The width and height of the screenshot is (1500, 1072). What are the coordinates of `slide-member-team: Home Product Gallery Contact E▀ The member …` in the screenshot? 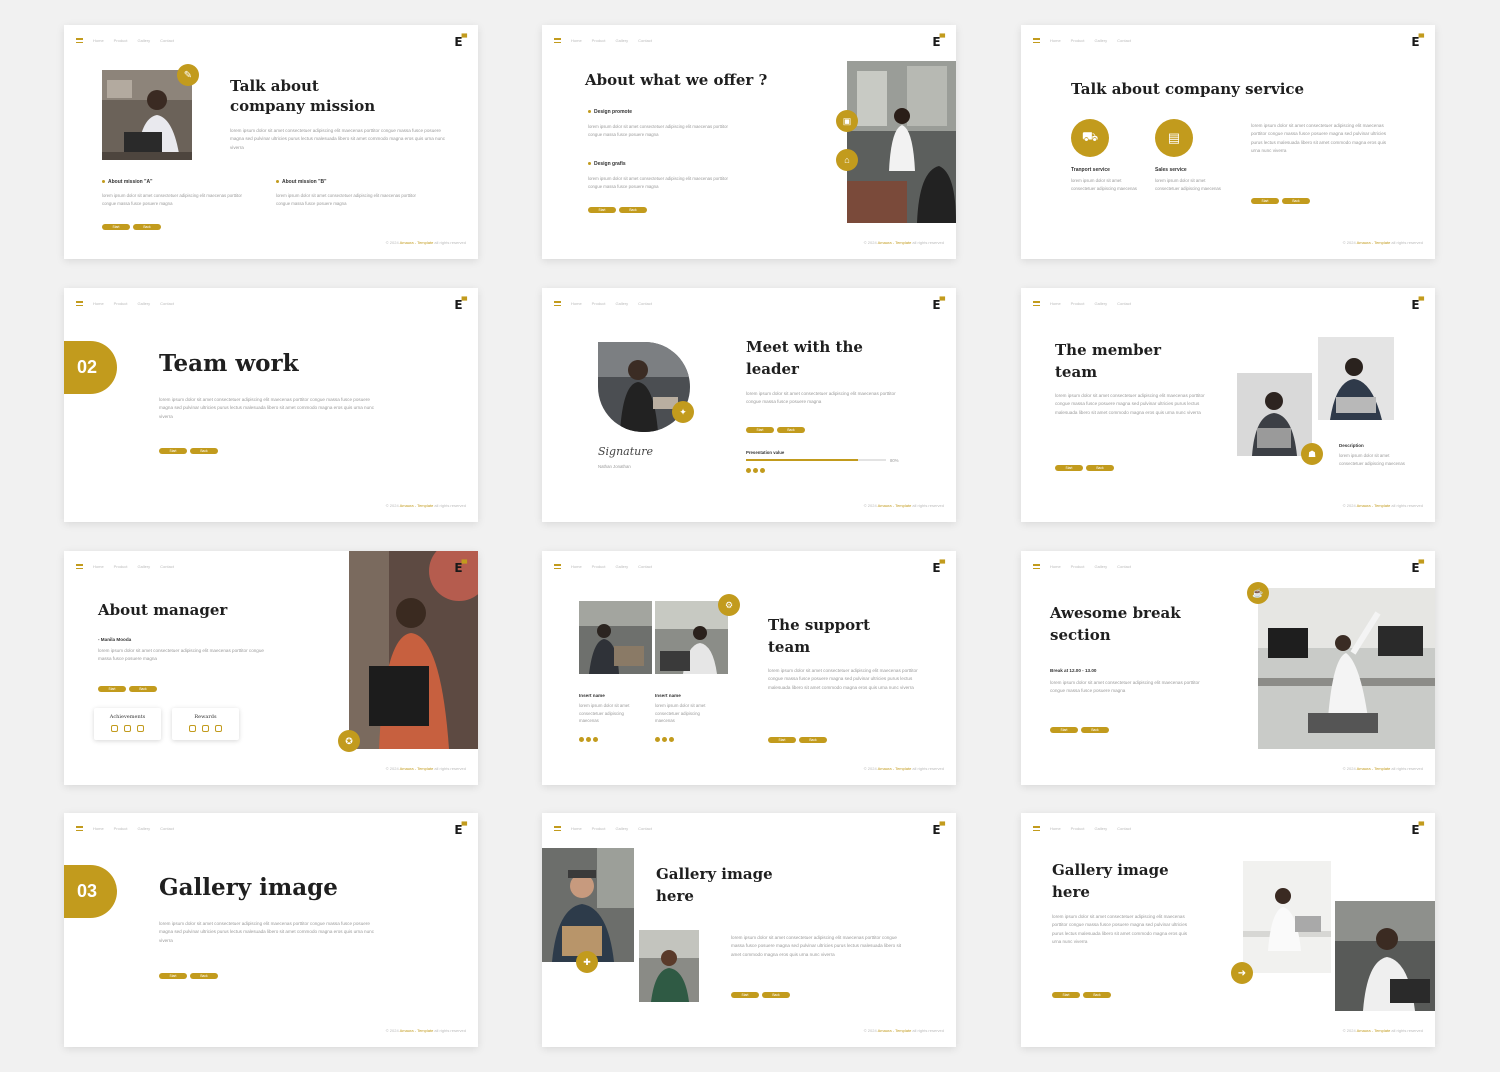 It's located at (1228, 405).